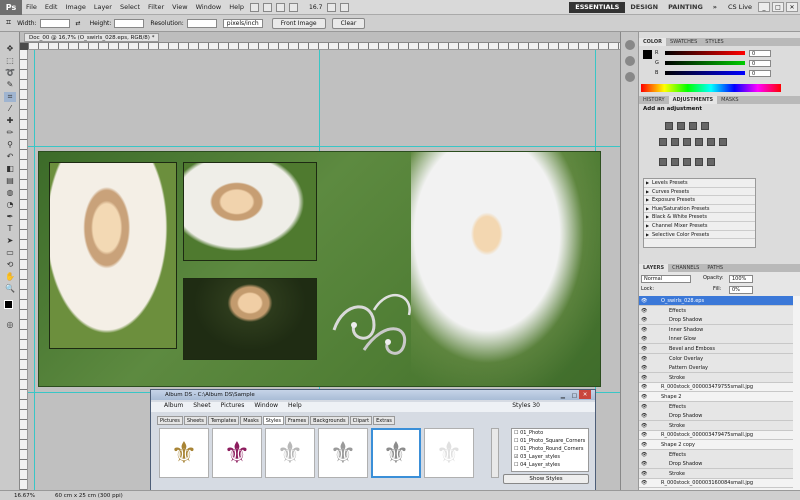 The width and height of the screenshot is (800, 500). What do you see at coordinates (711, 162) in the screenshot?
I see `selective-color-icon` at bounding box center [711, 162].